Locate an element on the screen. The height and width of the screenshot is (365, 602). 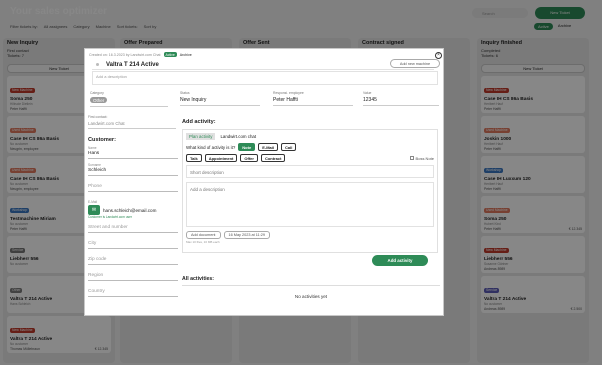
email-label: E-Mail is located at coordinates (93, 202).